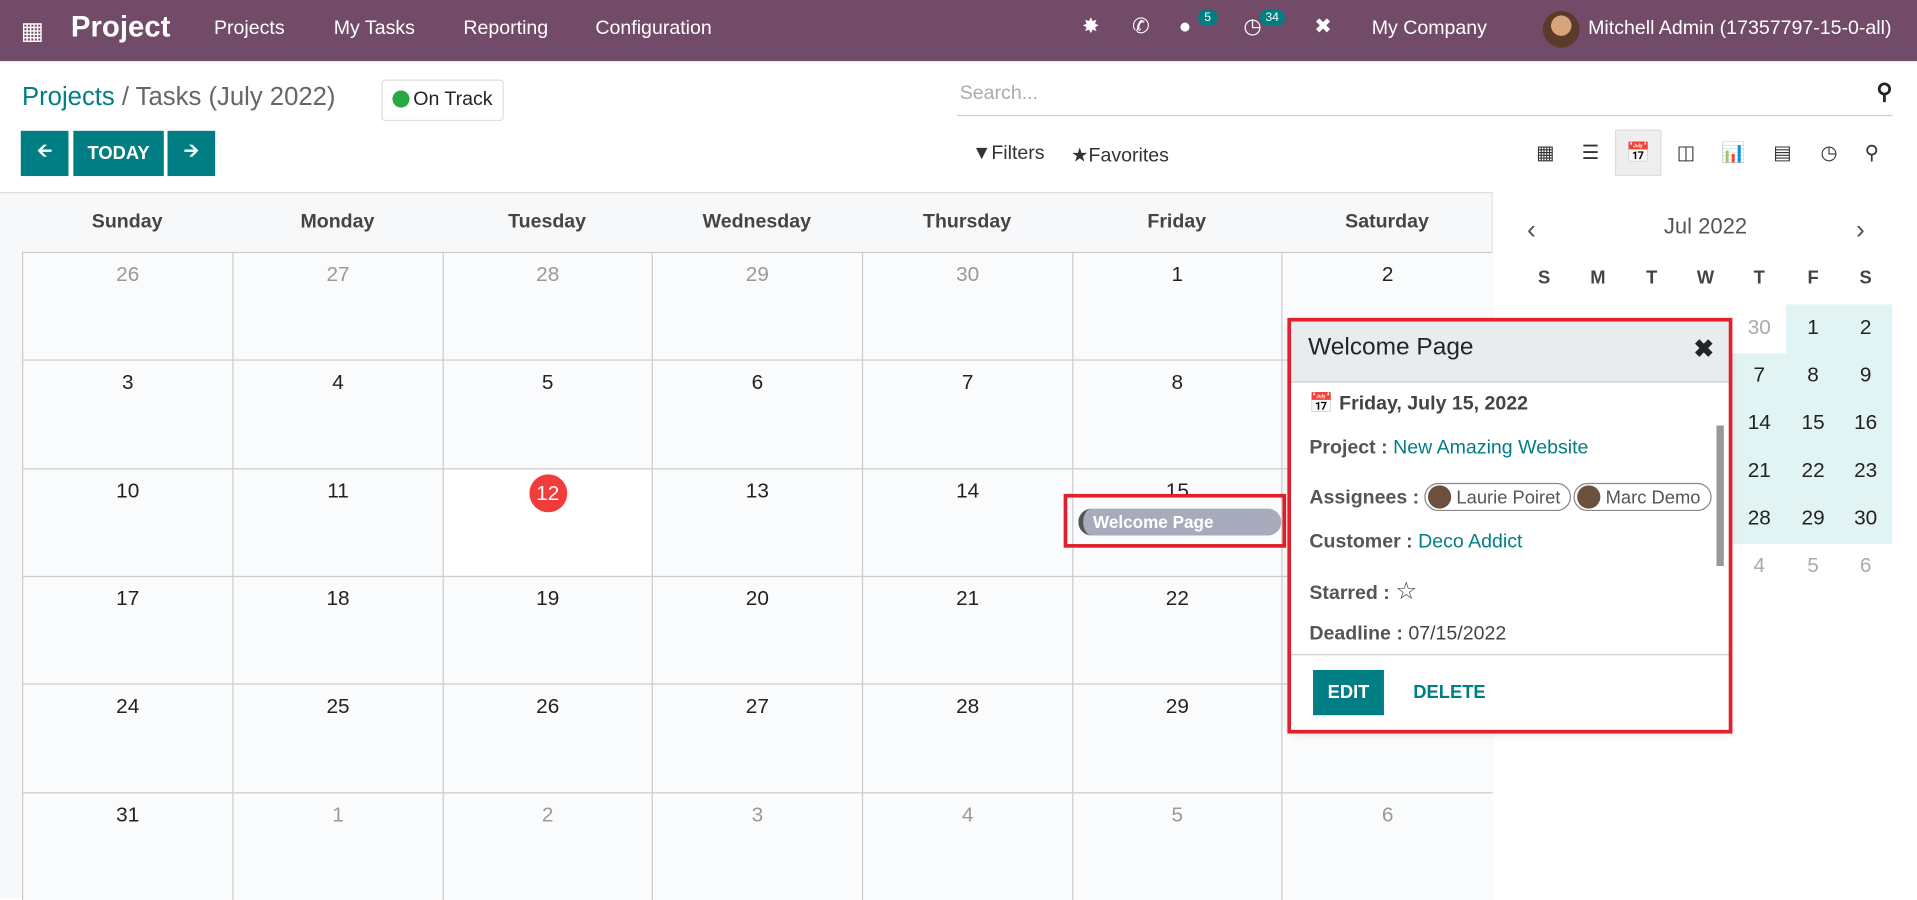 This screenshot has height=900, width=1917. Describe the element at coordinates (1813, 518) in the screenshot. I see `mini-day: 29` at that location.